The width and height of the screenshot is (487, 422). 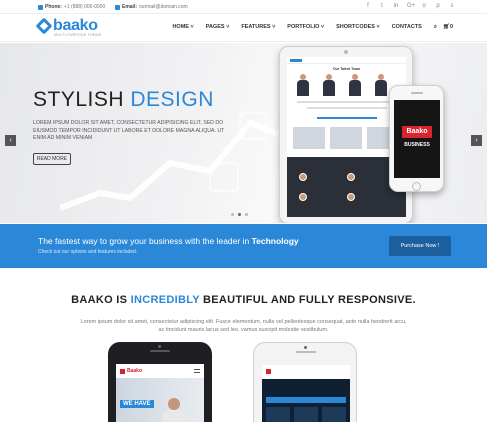 What do you see at coordinates (131, 371) in the screenshot?
I see `screen-logo: Baako` at bounding box center [131, 371].